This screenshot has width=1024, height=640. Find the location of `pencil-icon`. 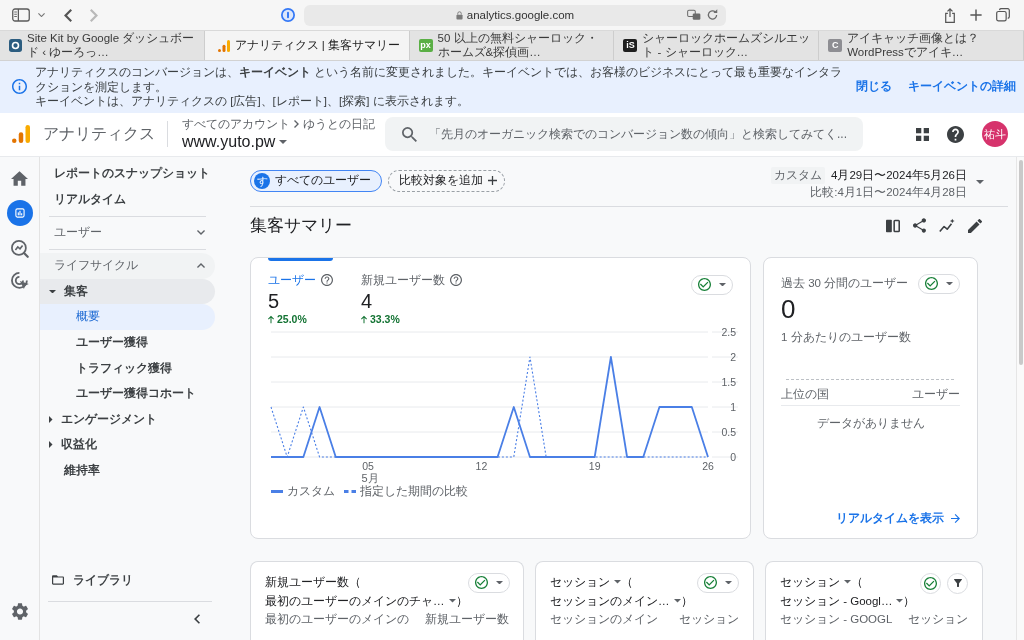

pencil-icon is located at coordinates (975, 225).